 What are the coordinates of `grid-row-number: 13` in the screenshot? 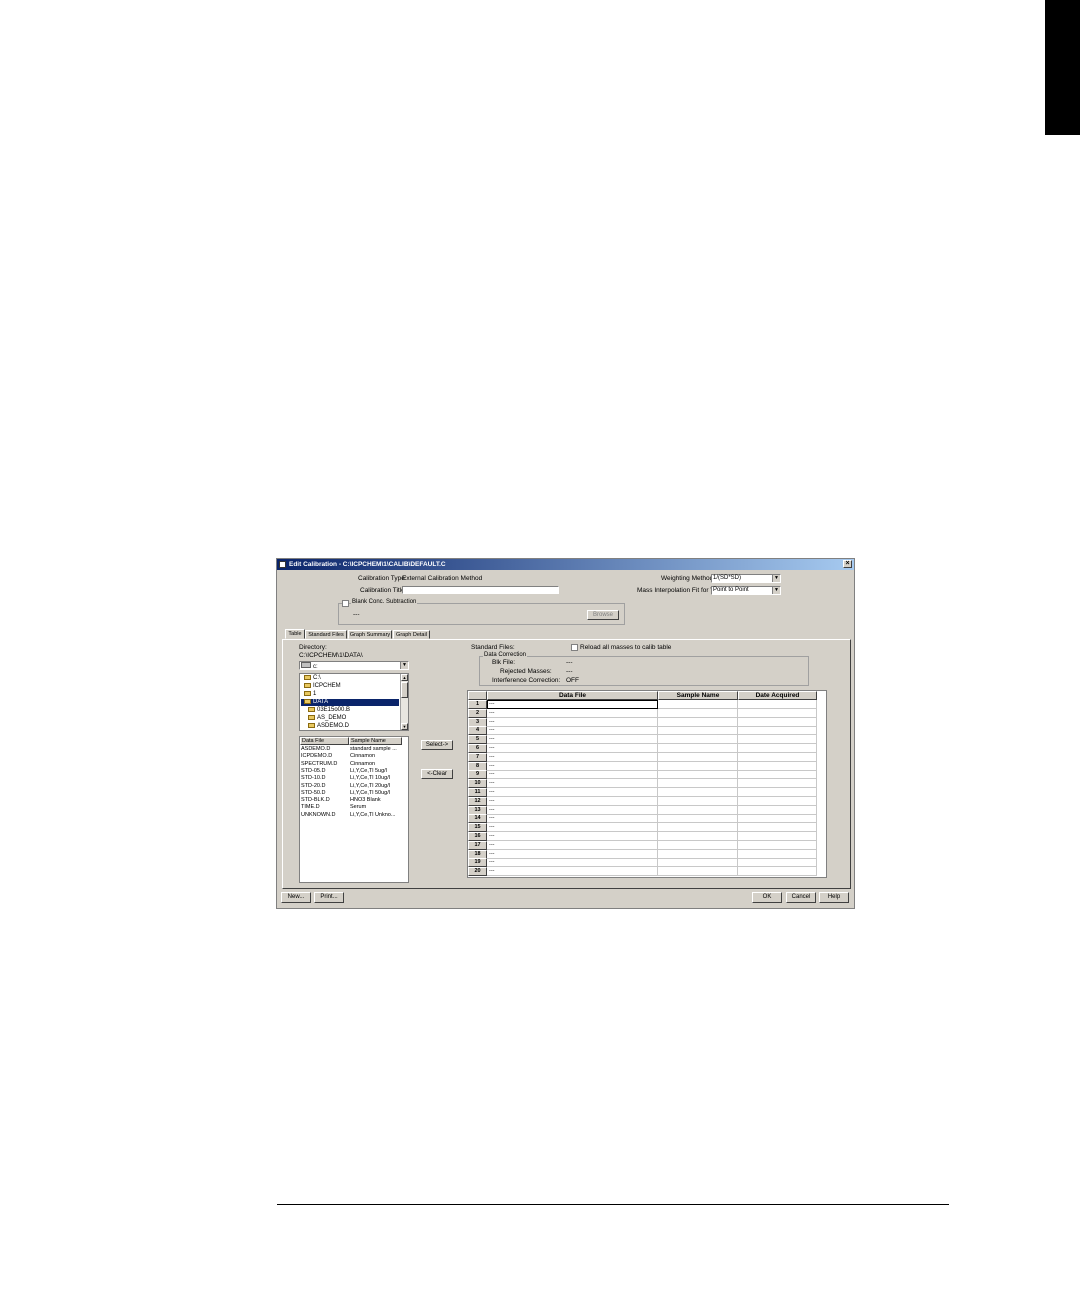 It's located at (477, 810).